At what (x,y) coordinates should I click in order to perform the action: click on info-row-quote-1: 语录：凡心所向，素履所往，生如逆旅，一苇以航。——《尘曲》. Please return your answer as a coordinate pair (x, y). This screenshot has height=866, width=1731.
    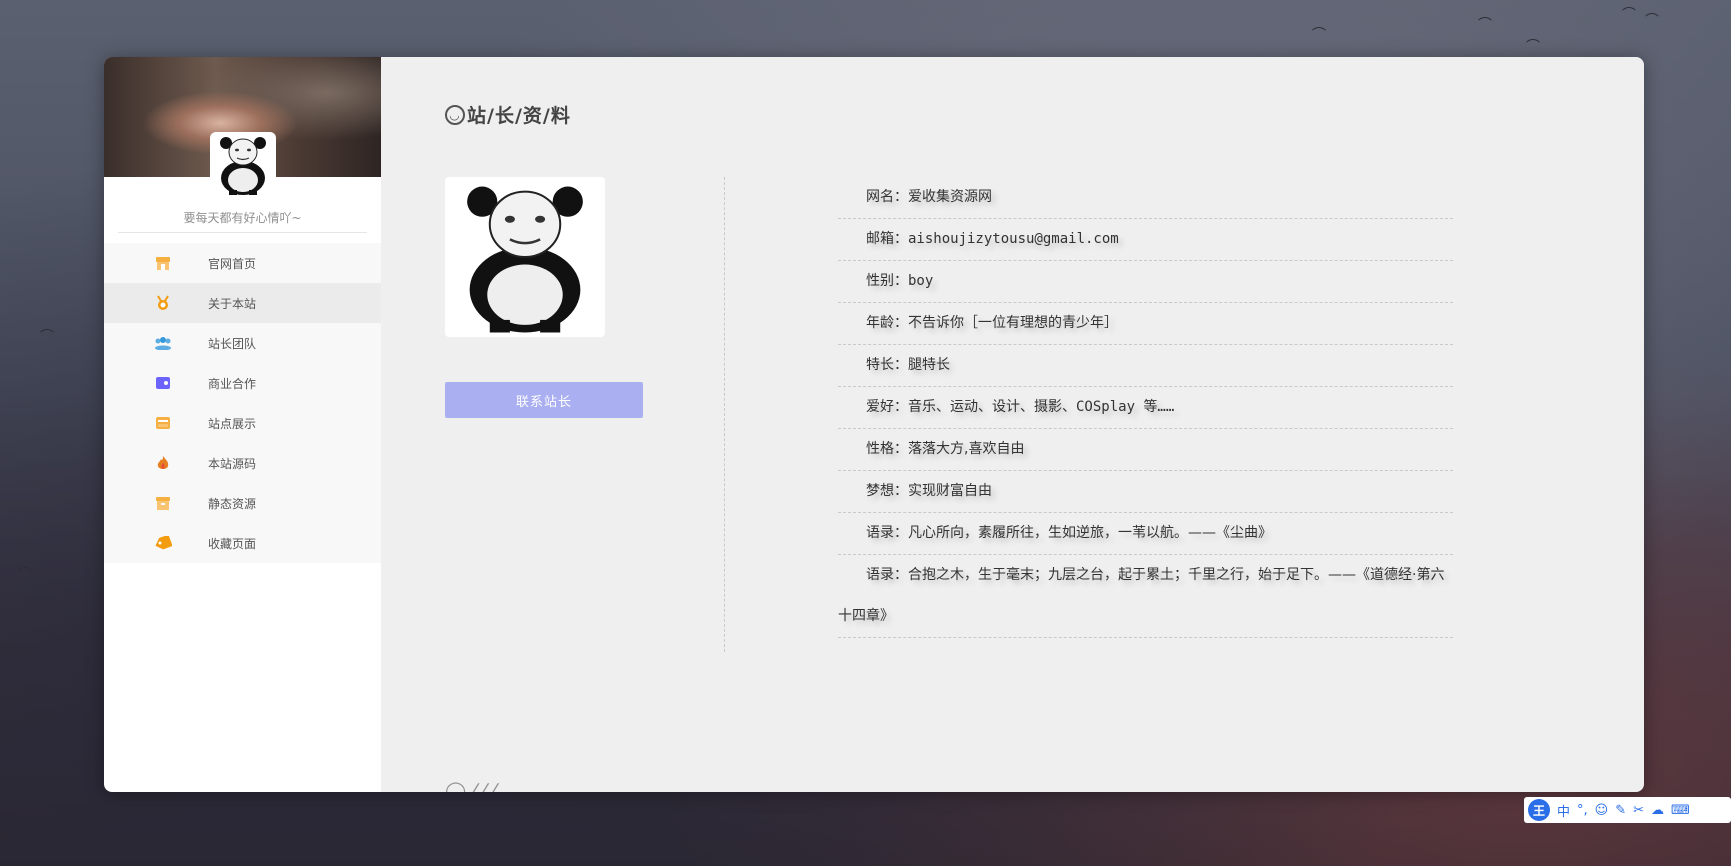
    Looking at the image, I should click on (1145, 534).